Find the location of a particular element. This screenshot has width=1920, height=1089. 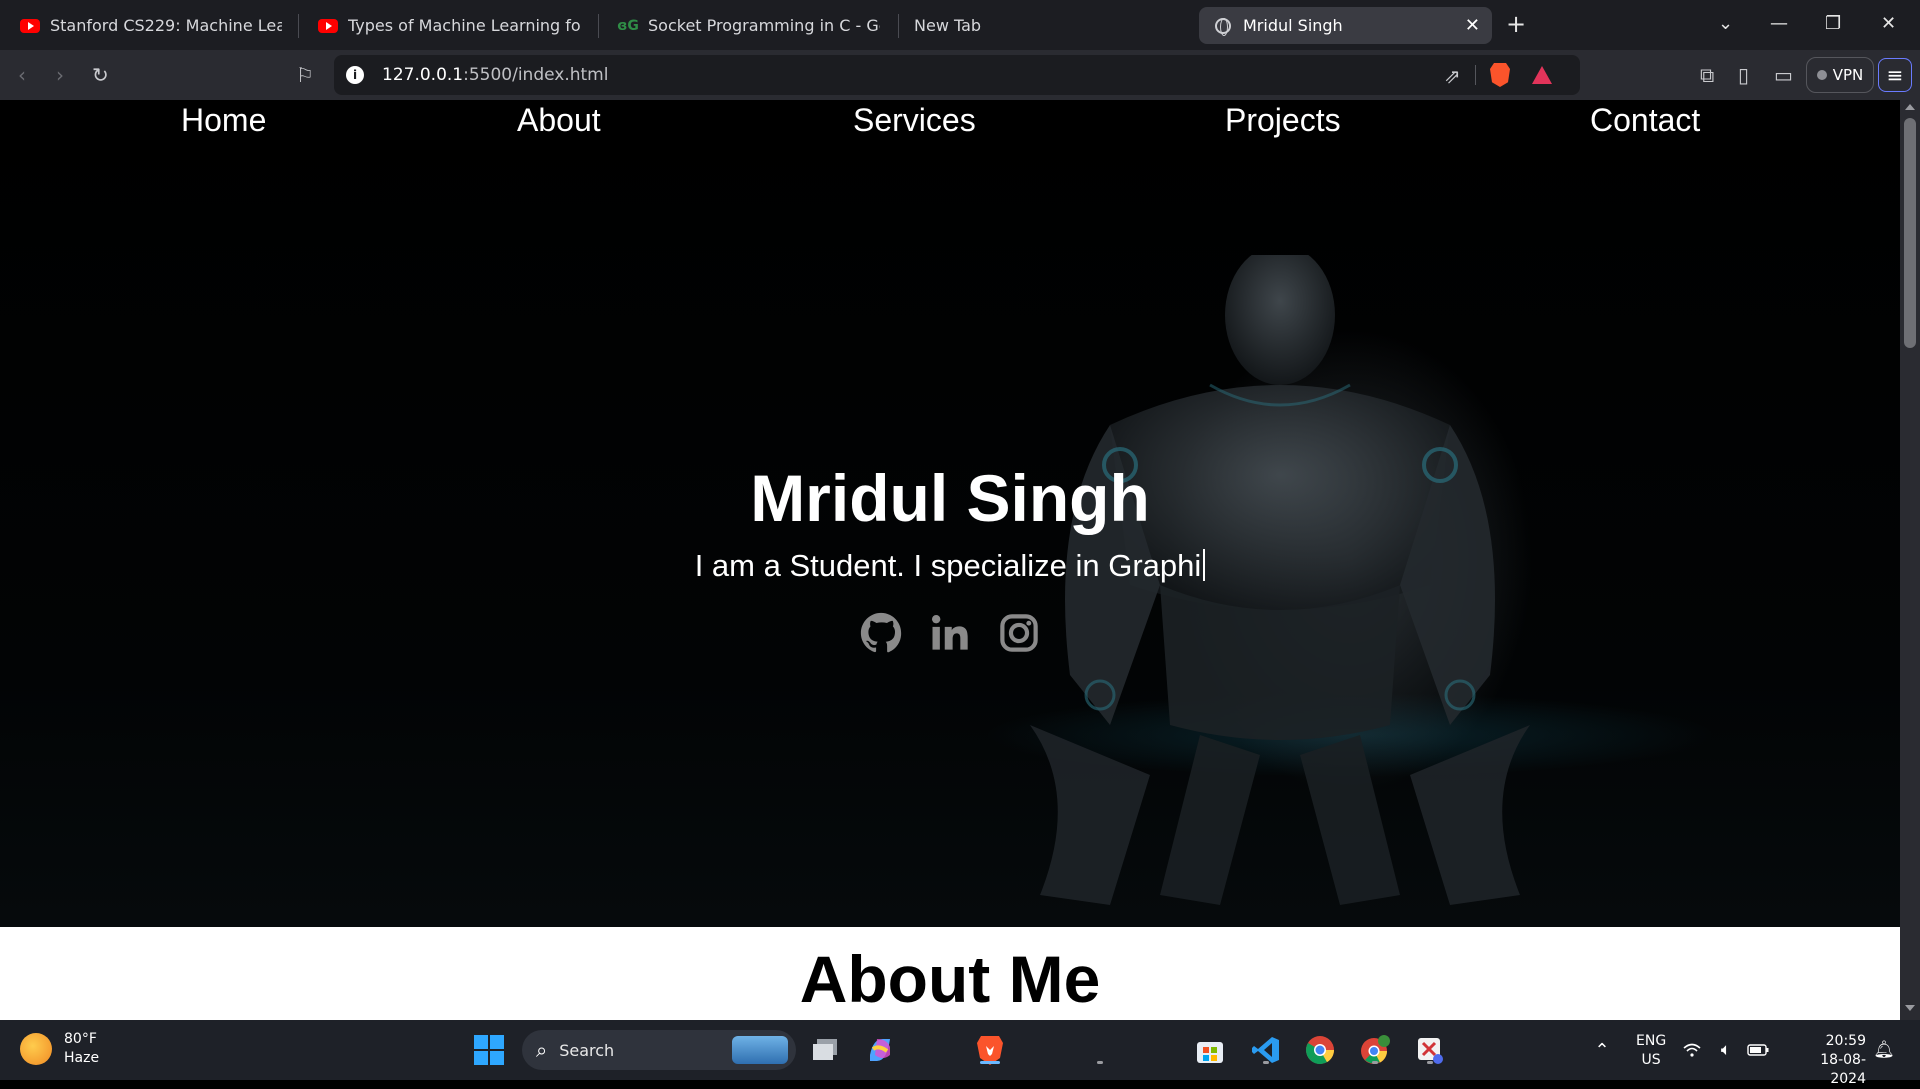

minimize-icon: — is located at coordinates (1779, 24).